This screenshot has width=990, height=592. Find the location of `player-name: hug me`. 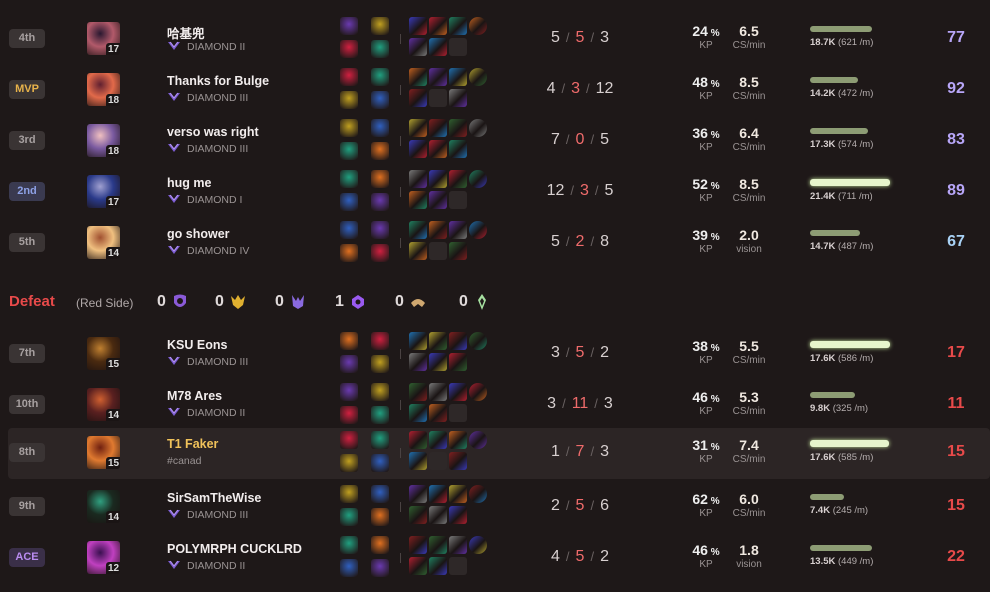

player-name: hug me is located at coordinates (189, 183).